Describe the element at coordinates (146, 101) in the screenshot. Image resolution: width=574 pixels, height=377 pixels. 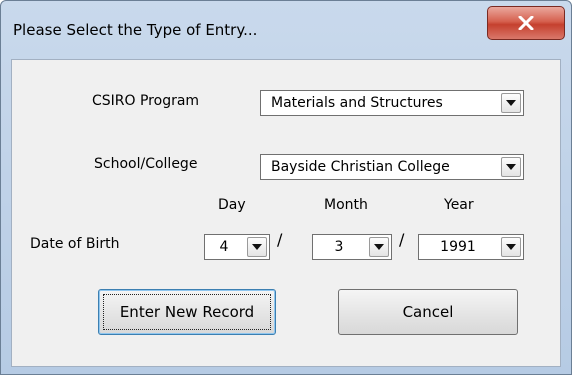
I see `csiro-program-label: CSIRO Program` at that location.